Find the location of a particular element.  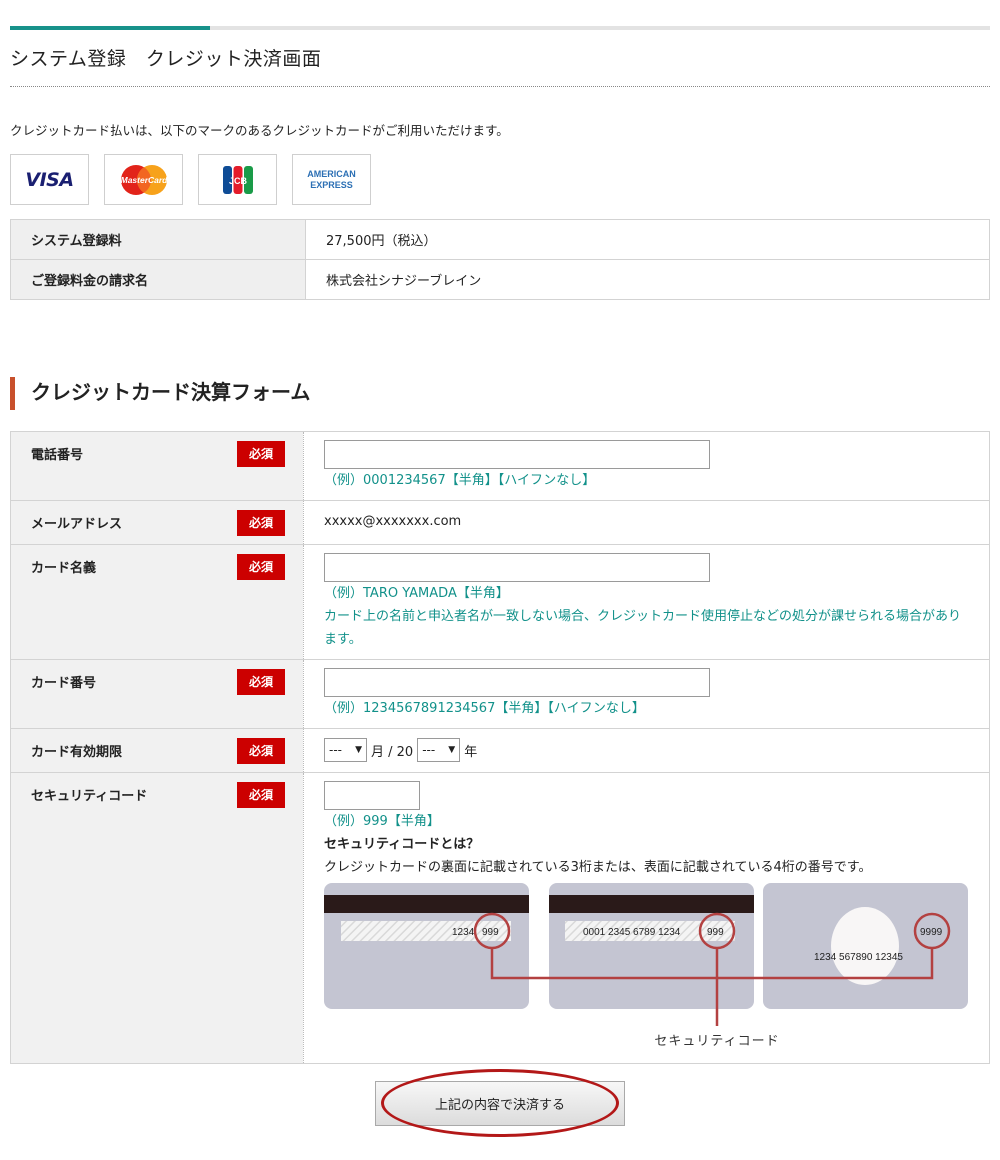

fee-label: システム登録料 is located at coordinates (158, 239).